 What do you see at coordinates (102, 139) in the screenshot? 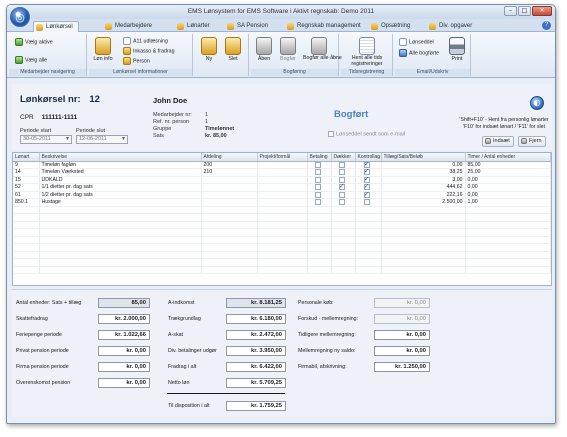
I see `period-end-field: 12-06-2011 ▼` at bounding box center [102, 139].